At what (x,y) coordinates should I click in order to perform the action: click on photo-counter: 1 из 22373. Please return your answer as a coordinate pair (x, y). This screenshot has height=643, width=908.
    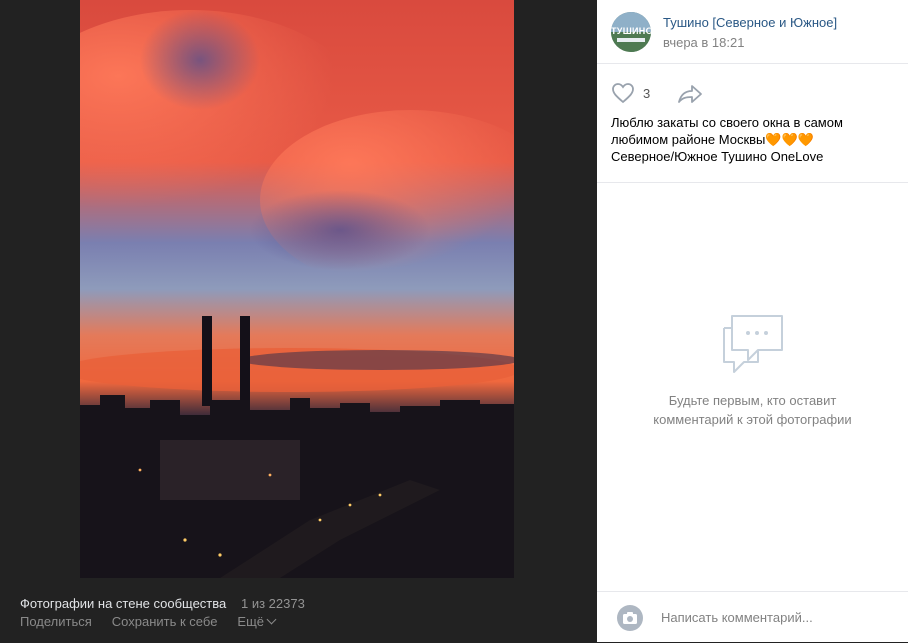
    Looking at the image, I should click on (273, 603).